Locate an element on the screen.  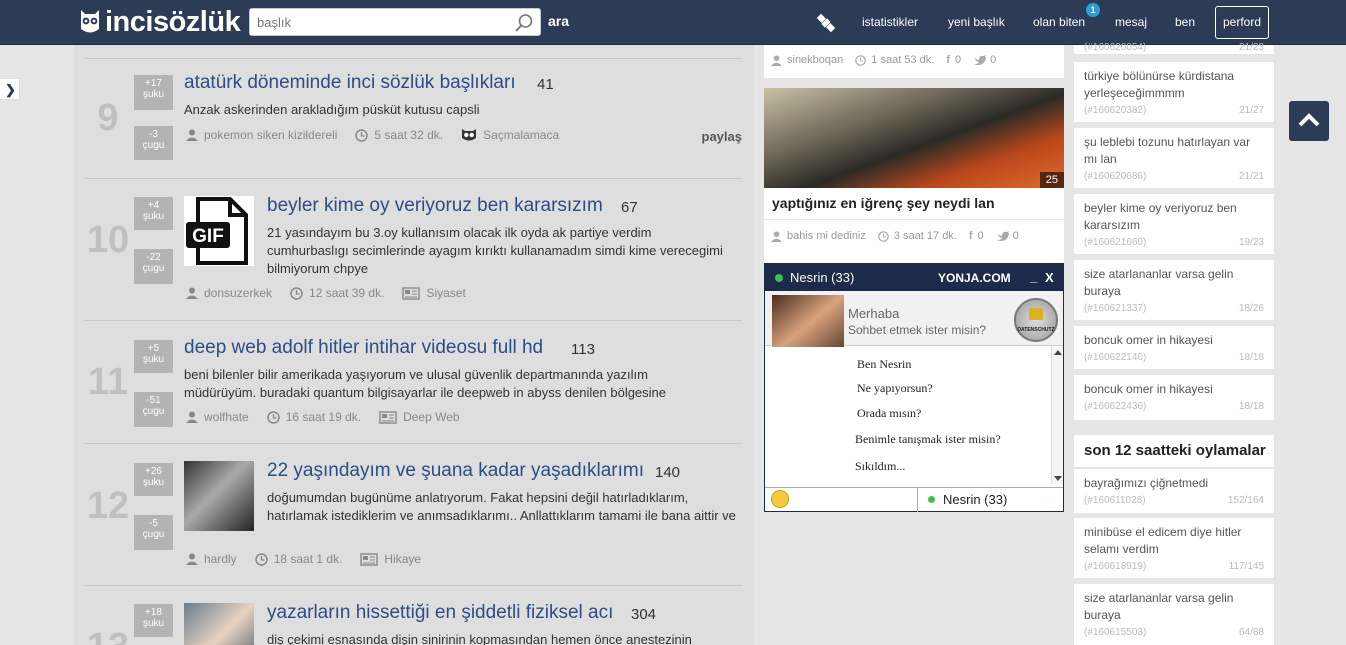
card-time: 3 saat 17 dk. is located at coordinates (925, 236).